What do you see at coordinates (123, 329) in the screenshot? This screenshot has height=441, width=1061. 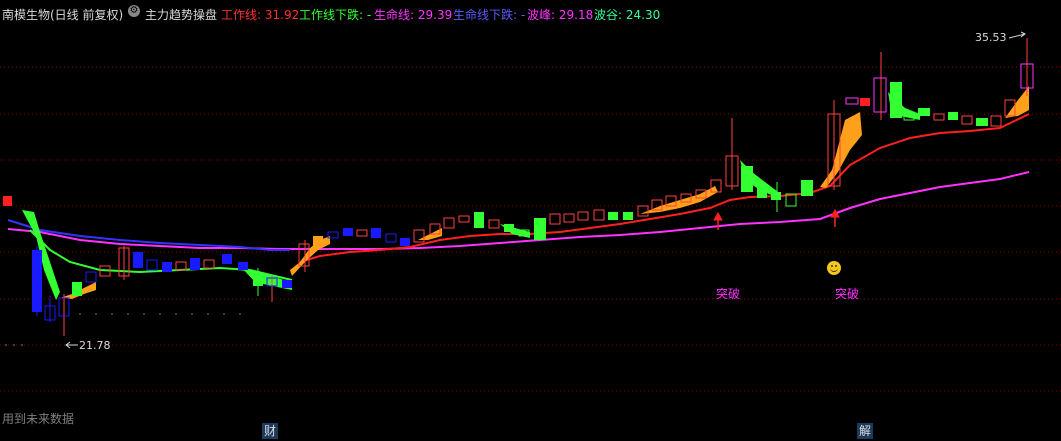 I see `grid-dots` at bounding box center [123, 329].